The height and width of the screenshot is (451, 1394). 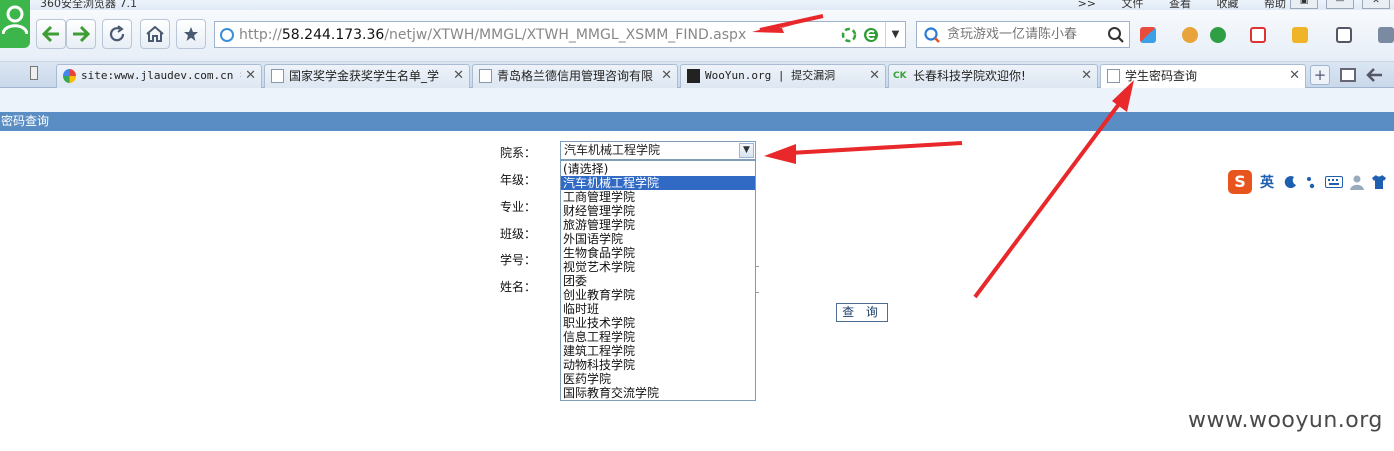 I want to click on query-button: 查 询, so click(x=862, y=312).